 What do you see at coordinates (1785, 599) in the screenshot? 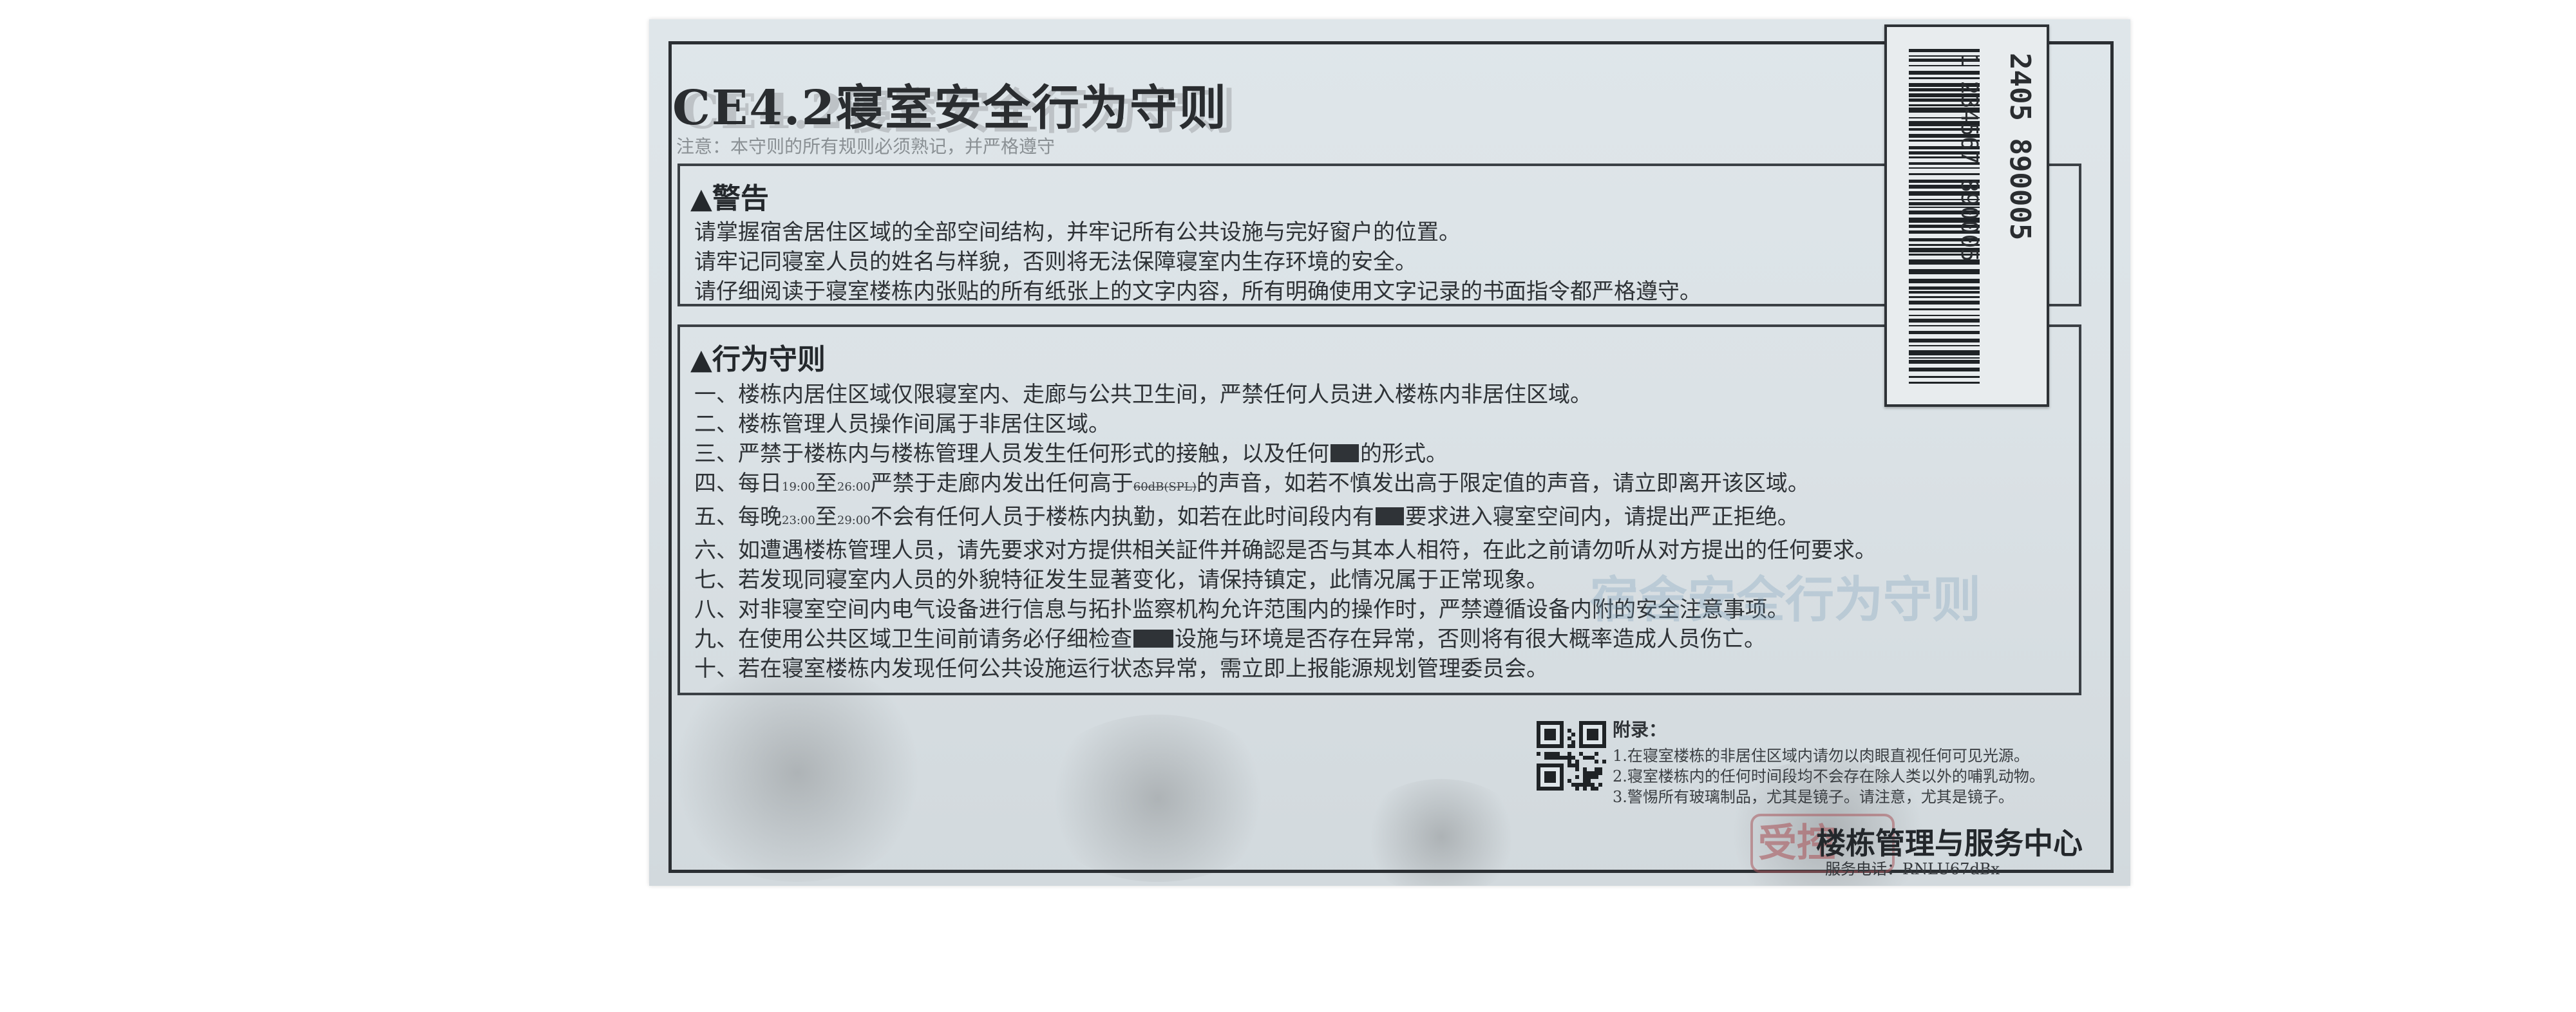
I see `ghost-watermark-text: 宿舍安全行为守则` at bounding box center [1785, 599].